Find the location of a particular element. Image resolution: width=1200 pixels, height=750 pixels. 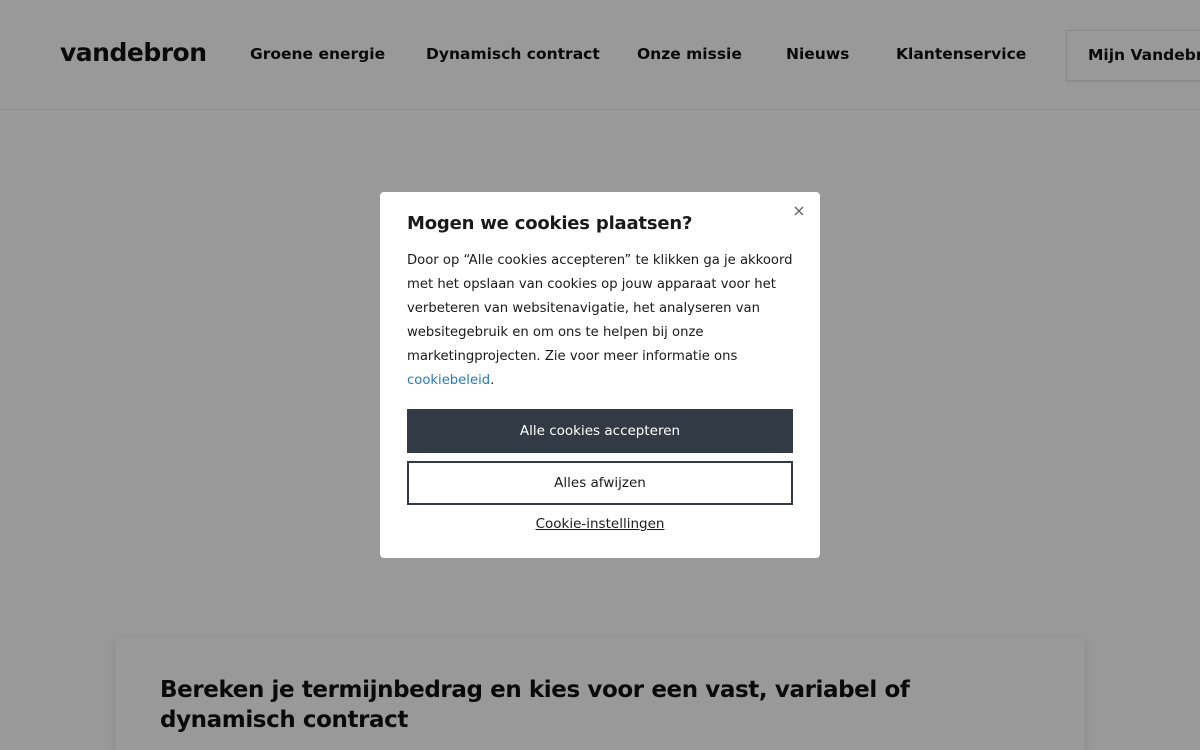

close-icon is located at coordinates (799, 211).